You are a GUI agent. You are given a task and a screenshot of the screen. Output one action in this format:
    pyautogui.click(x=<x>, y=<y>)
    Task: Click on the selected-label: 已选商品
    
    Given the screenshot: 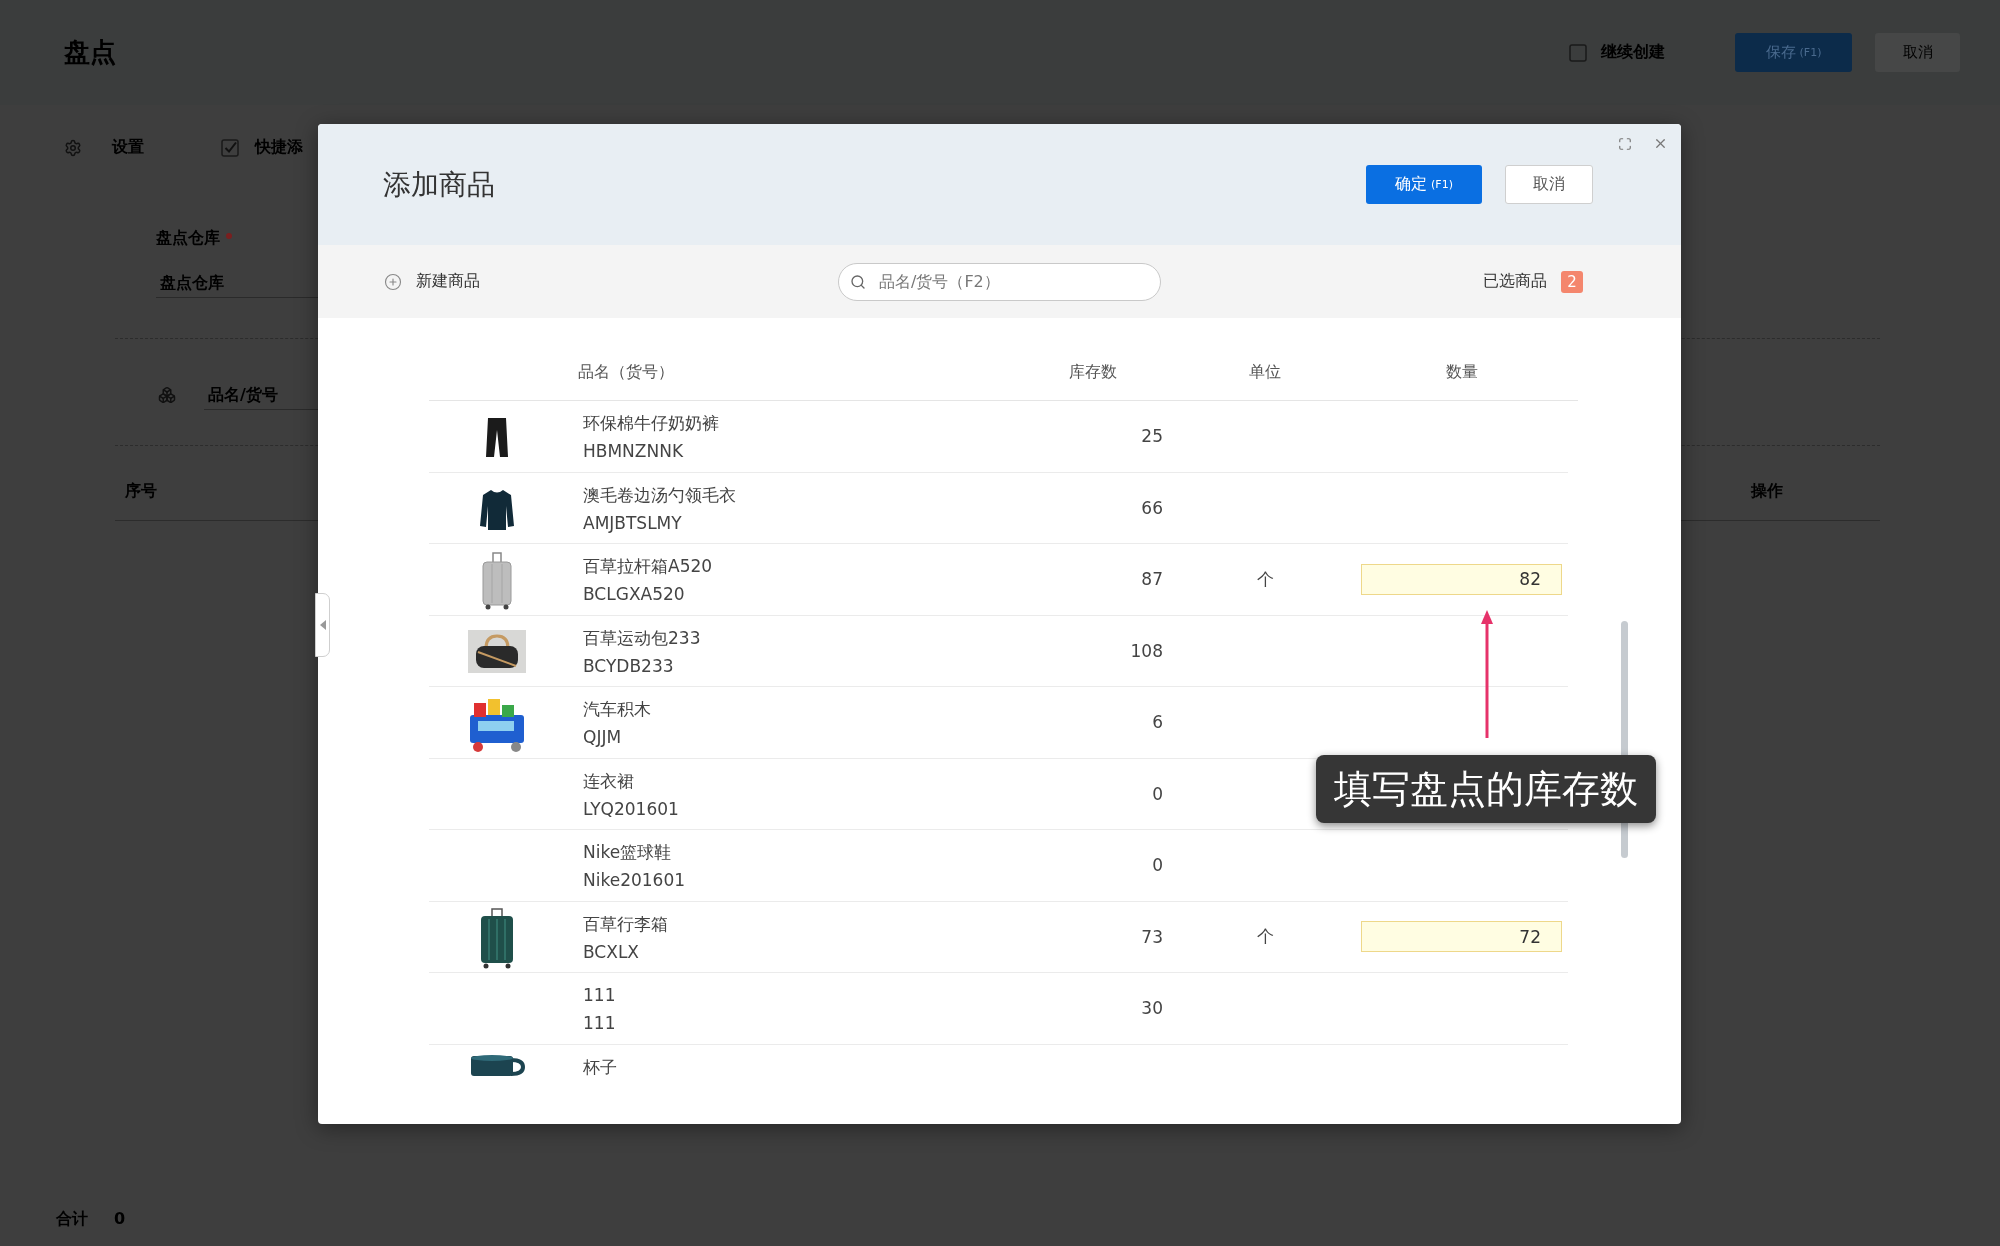 What is the action you would take?
    pyautogui.click(x=1515, y=281)
    